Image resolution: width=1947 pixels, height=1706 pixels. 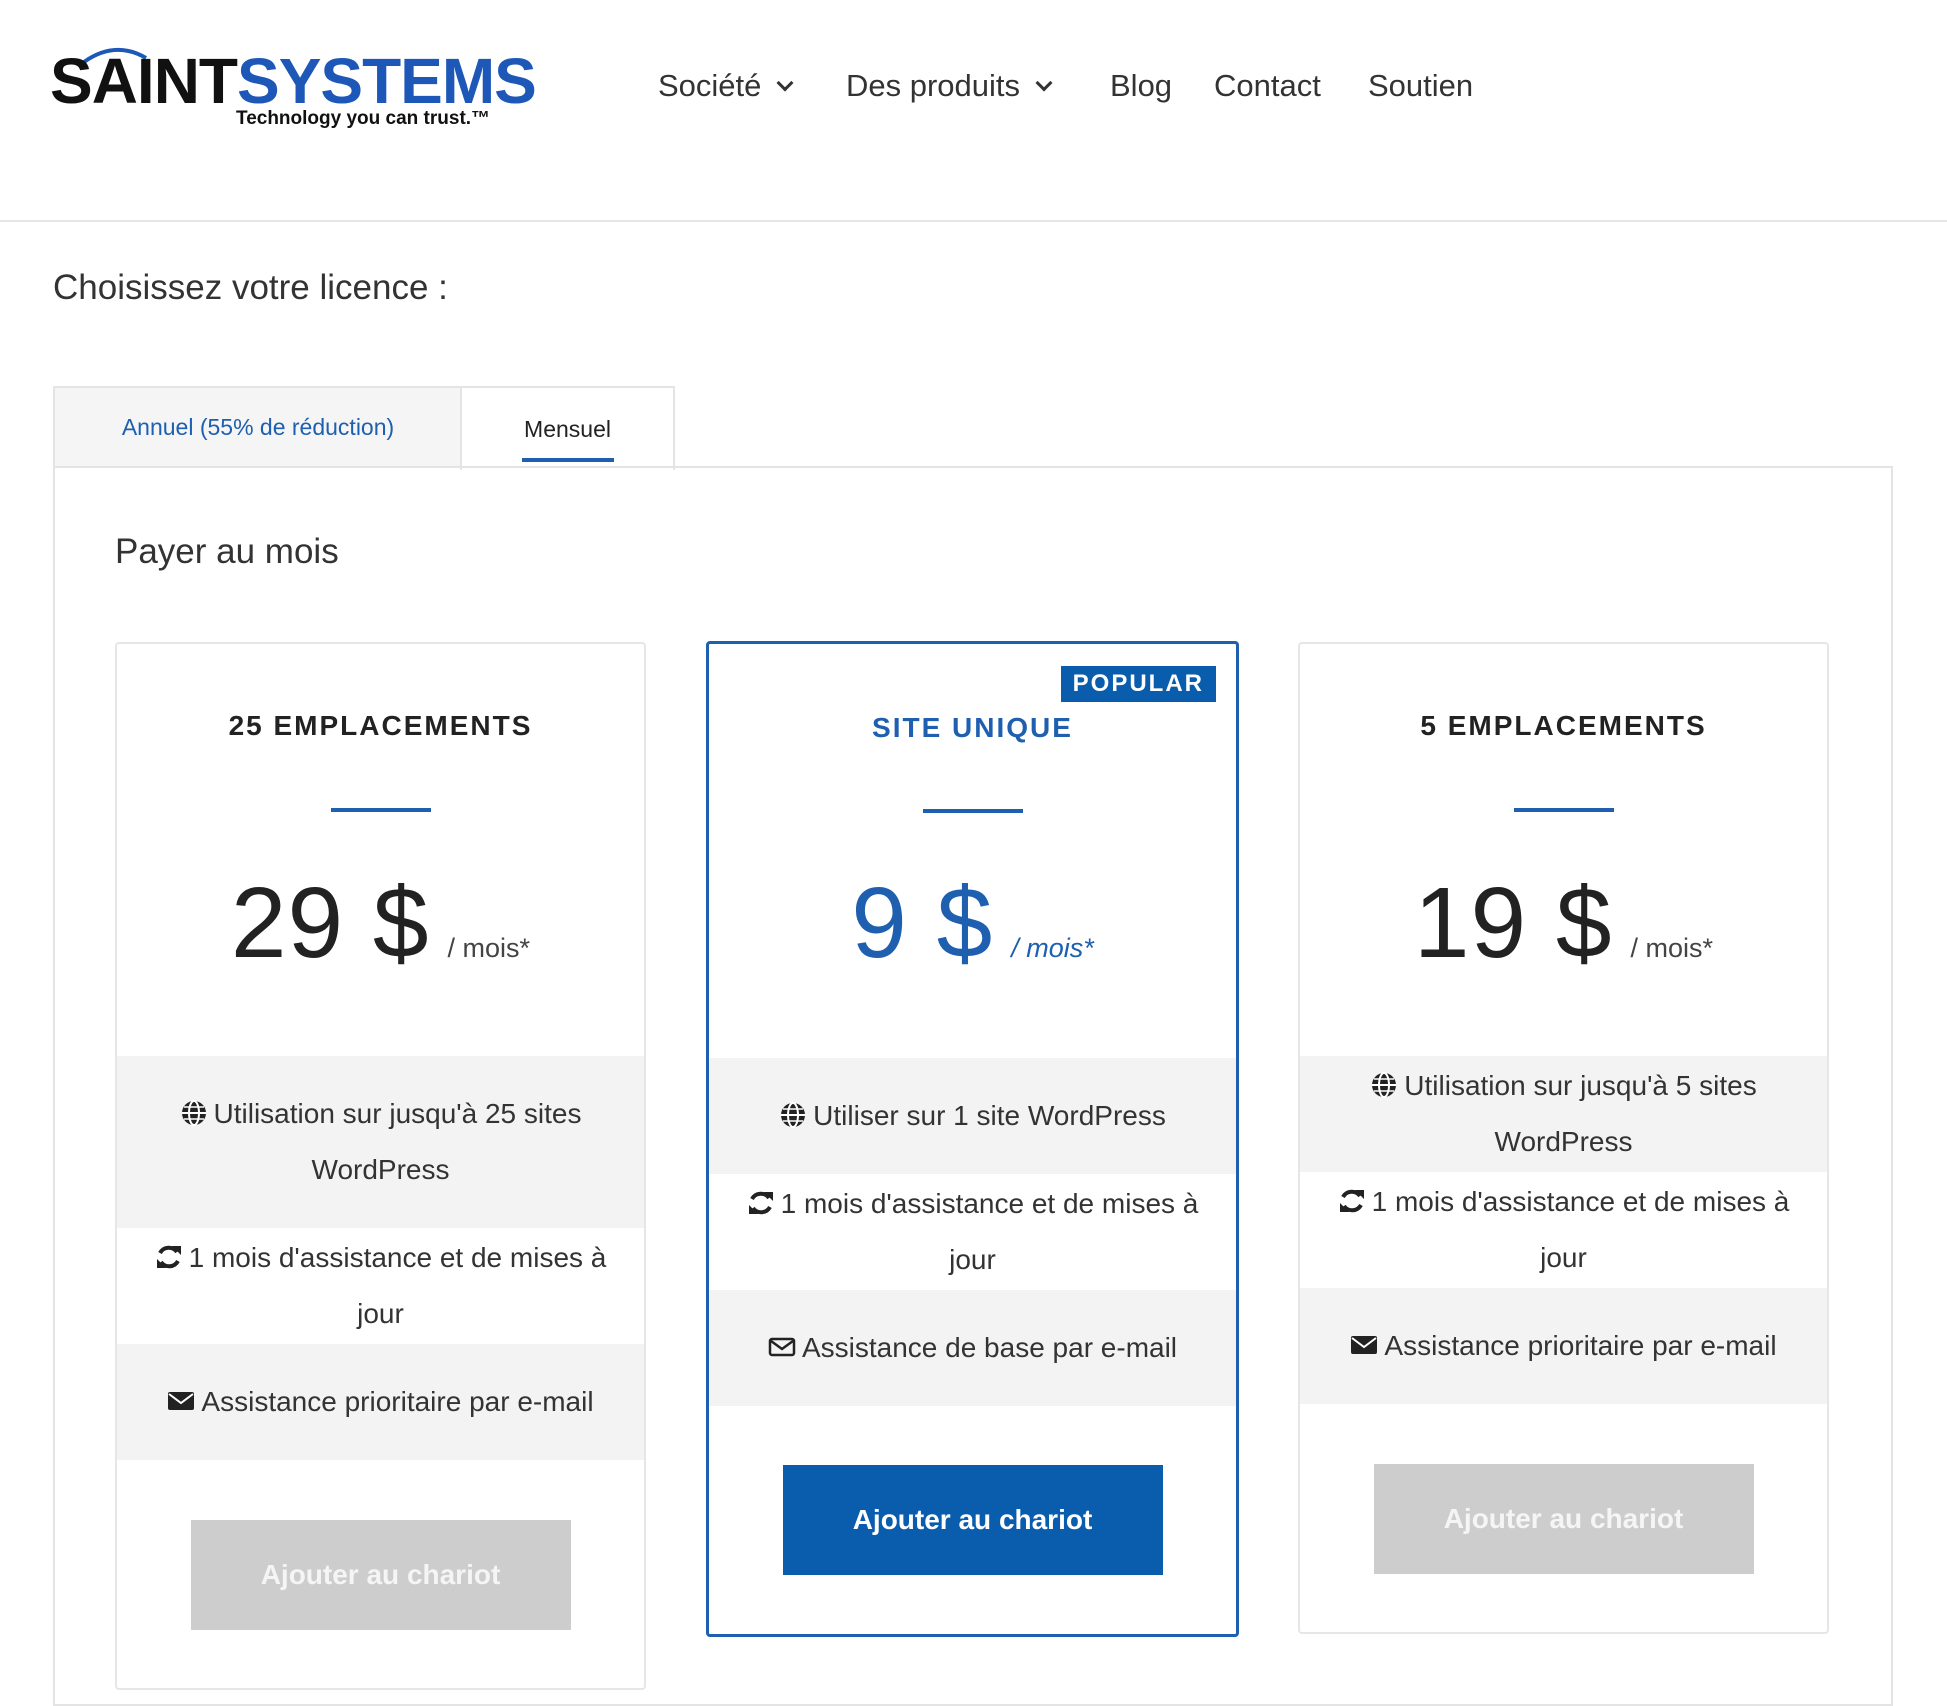 I want to click on nav-item-blog: Blog, so click(x=1141, y=86).